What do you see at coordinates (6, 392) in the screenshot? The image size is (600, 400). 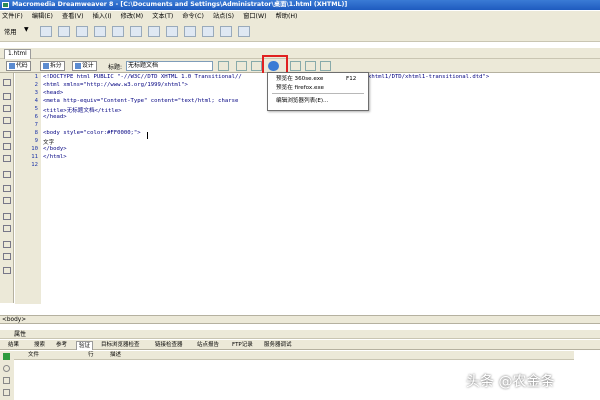 I see `save-report-icon` at bounding box center [6, 392].